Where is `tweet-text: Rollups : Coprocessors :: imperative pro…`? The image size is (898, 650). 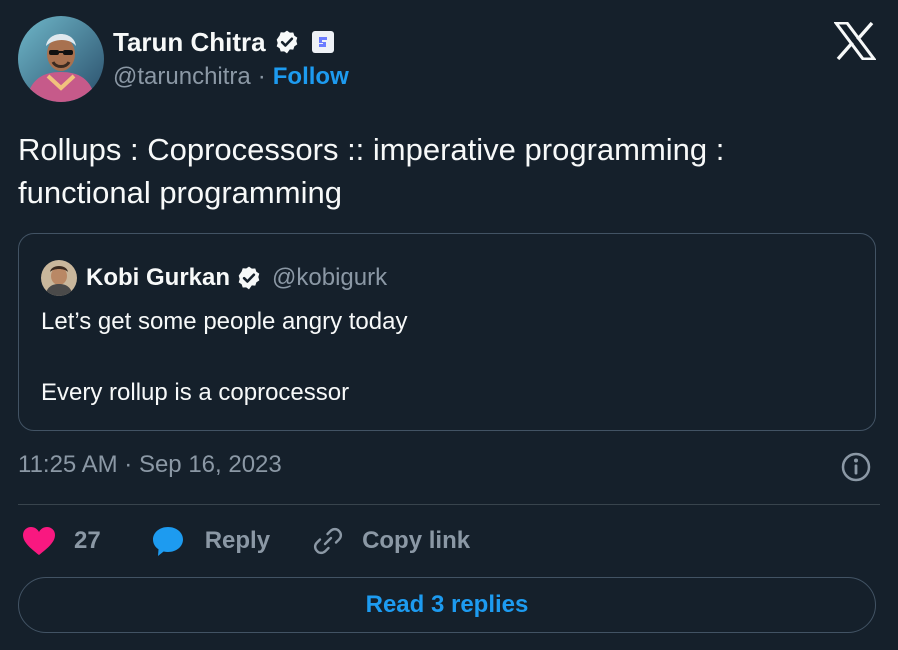 tweet-text: Rollups : Coprocessors :: imperative pro… is located at coordinates (448, 171).